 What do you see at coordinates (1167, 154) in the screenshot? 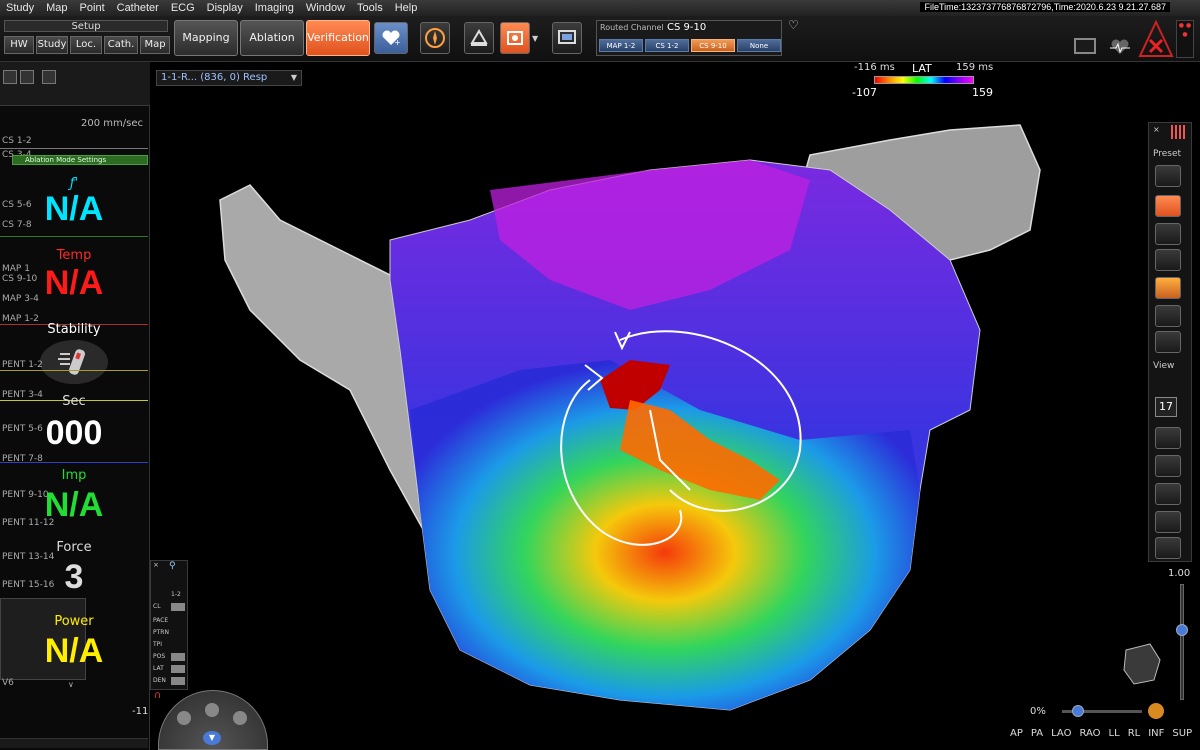
I see `preset-label: Preset` at bounding box center [1167, 154].